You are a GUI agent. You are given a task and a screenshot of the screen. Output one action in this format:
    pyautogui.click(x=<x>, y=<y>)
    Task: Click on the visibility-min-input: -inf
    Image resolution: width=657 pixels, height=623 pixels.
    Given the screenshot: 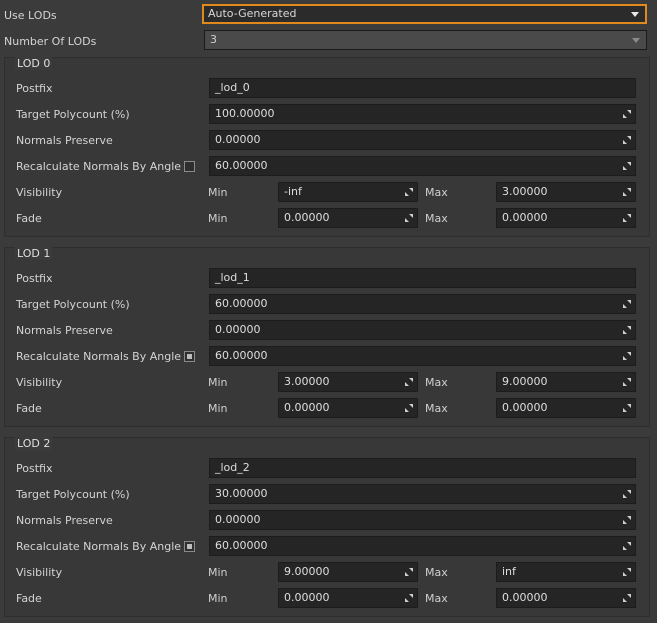 What is the action you would take?
    pyautogui.click(x=348, y=192)
    